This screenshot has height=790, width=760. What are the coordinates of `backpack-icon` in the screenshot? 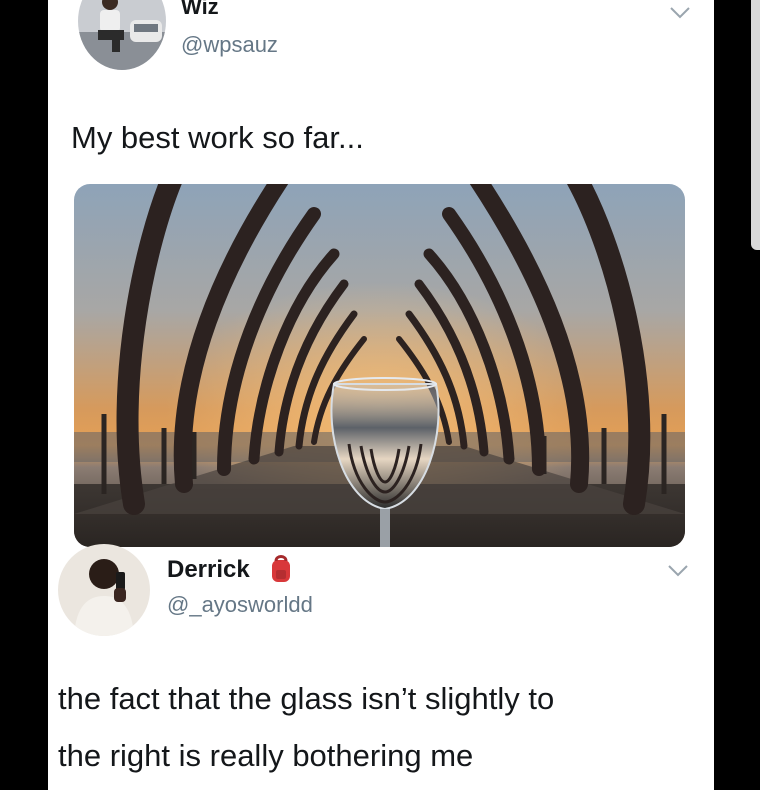 It's located at (281, 568).